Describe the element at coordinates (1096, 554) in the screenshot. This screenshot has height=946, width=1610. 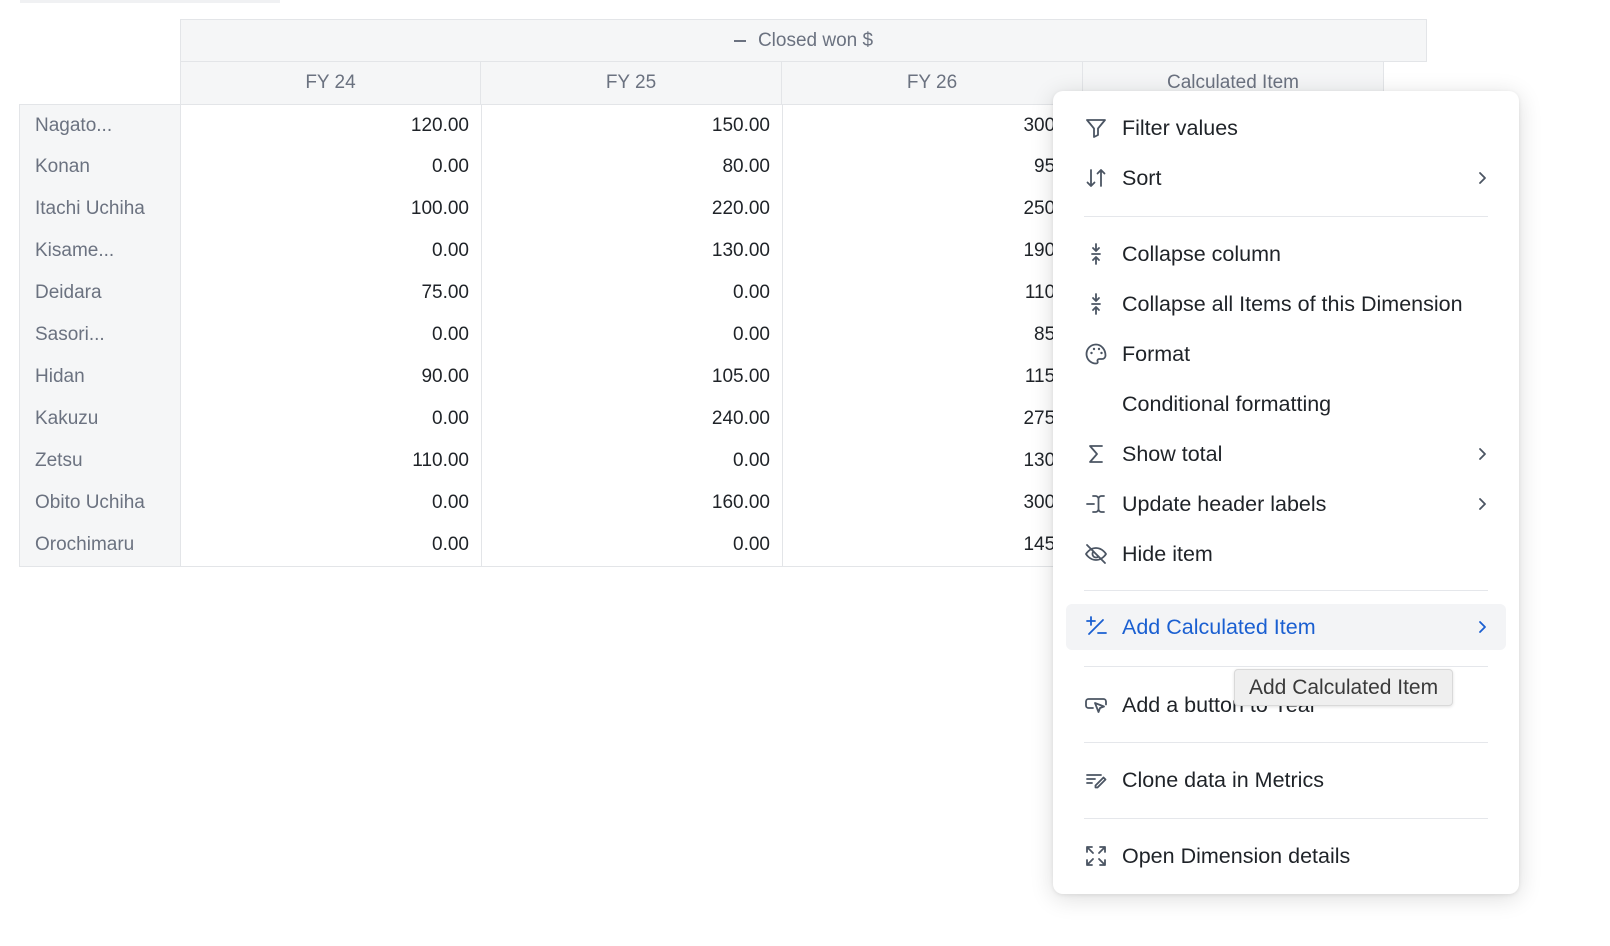
I see `eye-off-icon` at that location.